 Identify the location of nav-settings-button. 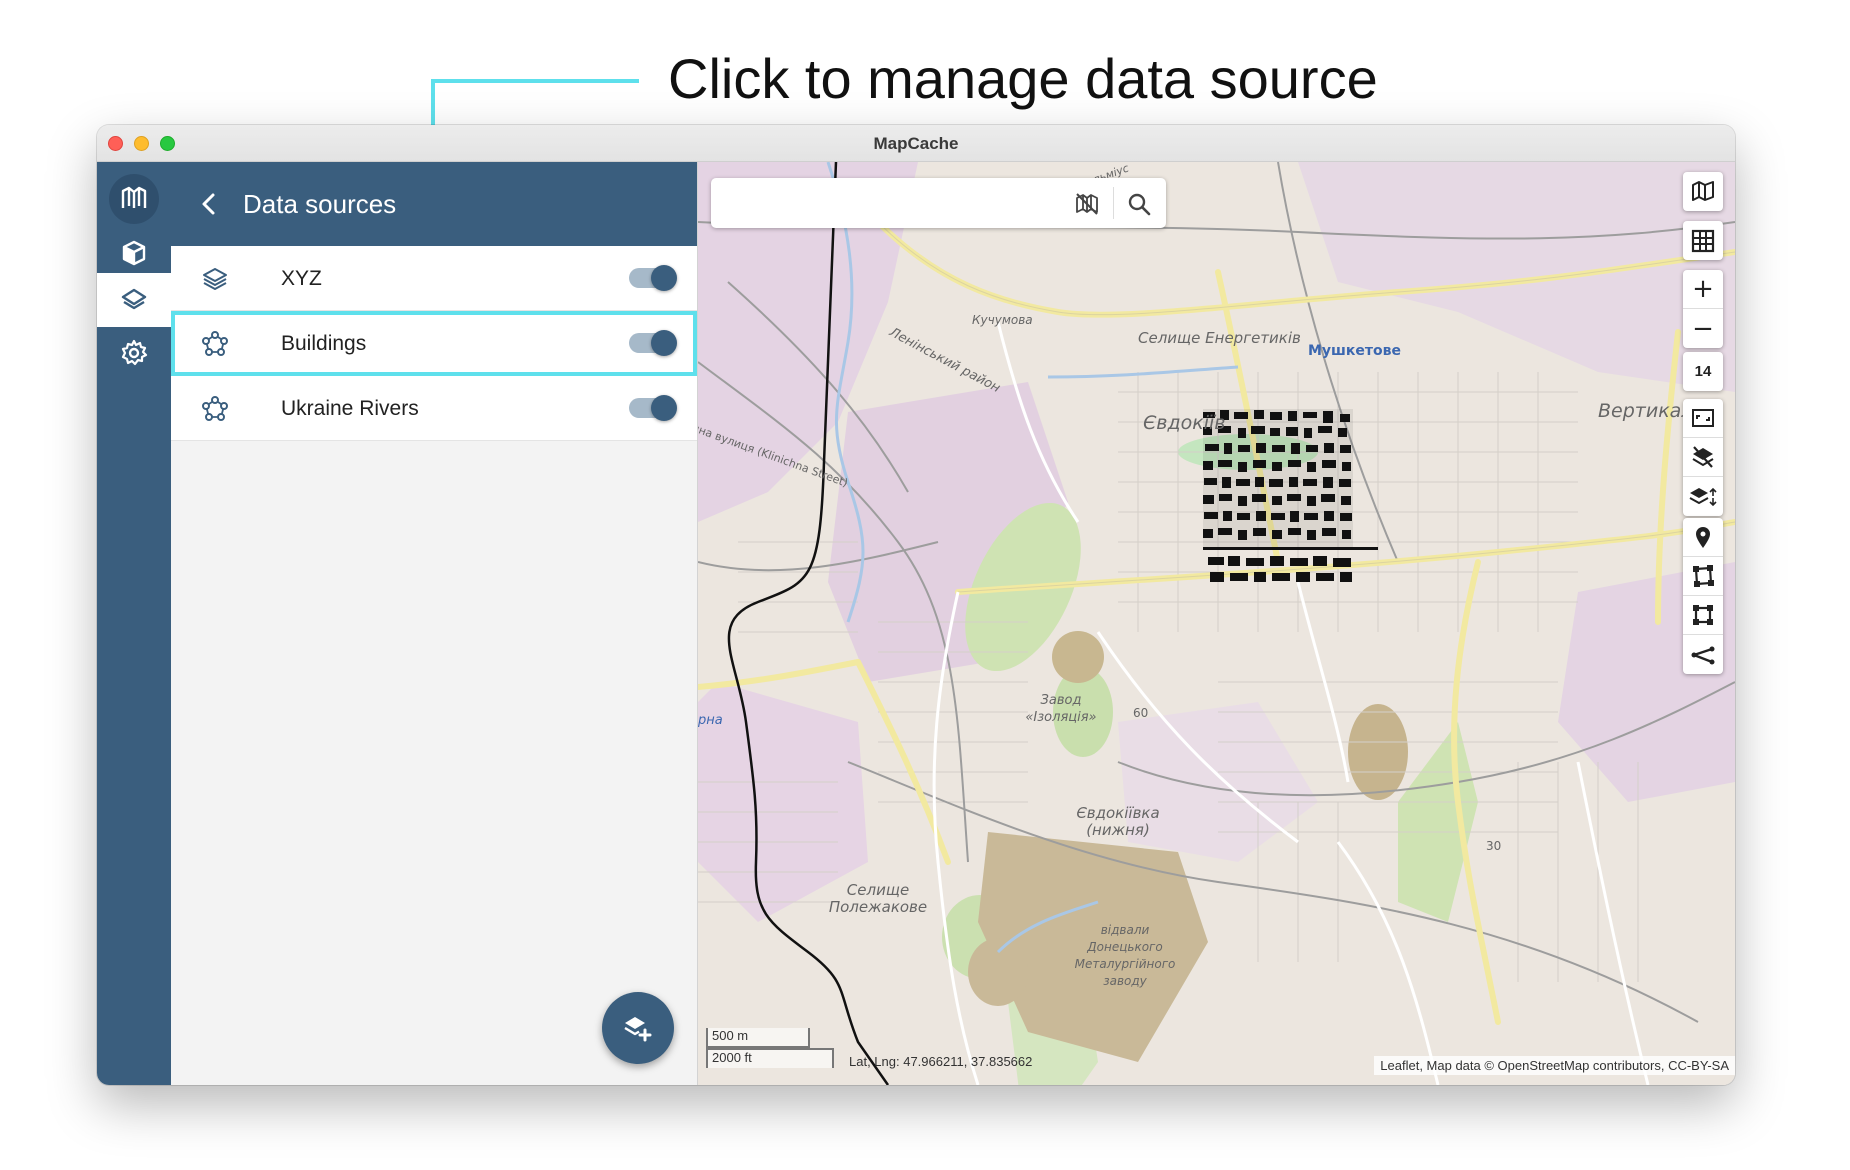
(134, 353).